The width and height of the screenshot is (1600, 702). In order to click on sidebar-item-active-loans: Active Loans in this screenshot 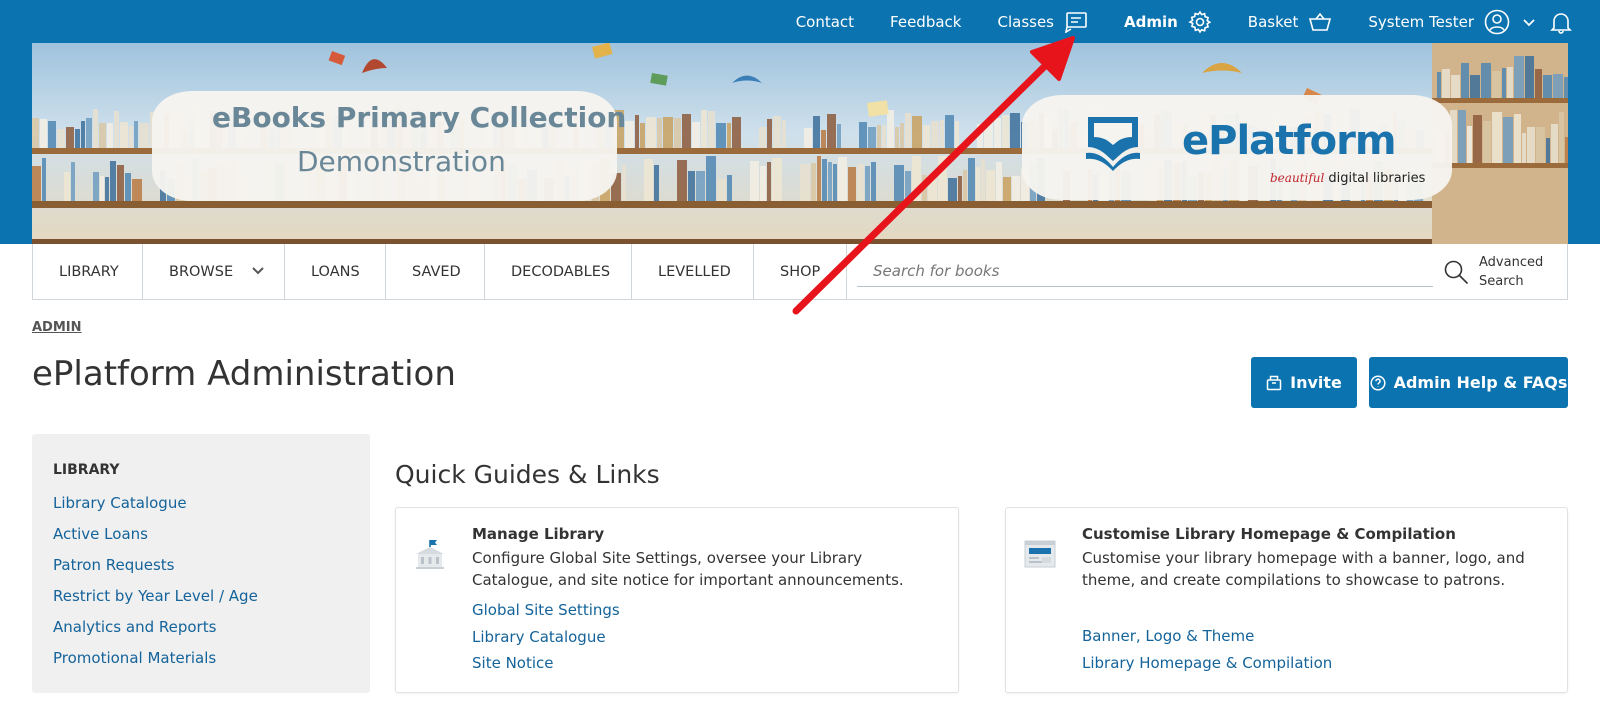, I will do `click(201, 534)`.